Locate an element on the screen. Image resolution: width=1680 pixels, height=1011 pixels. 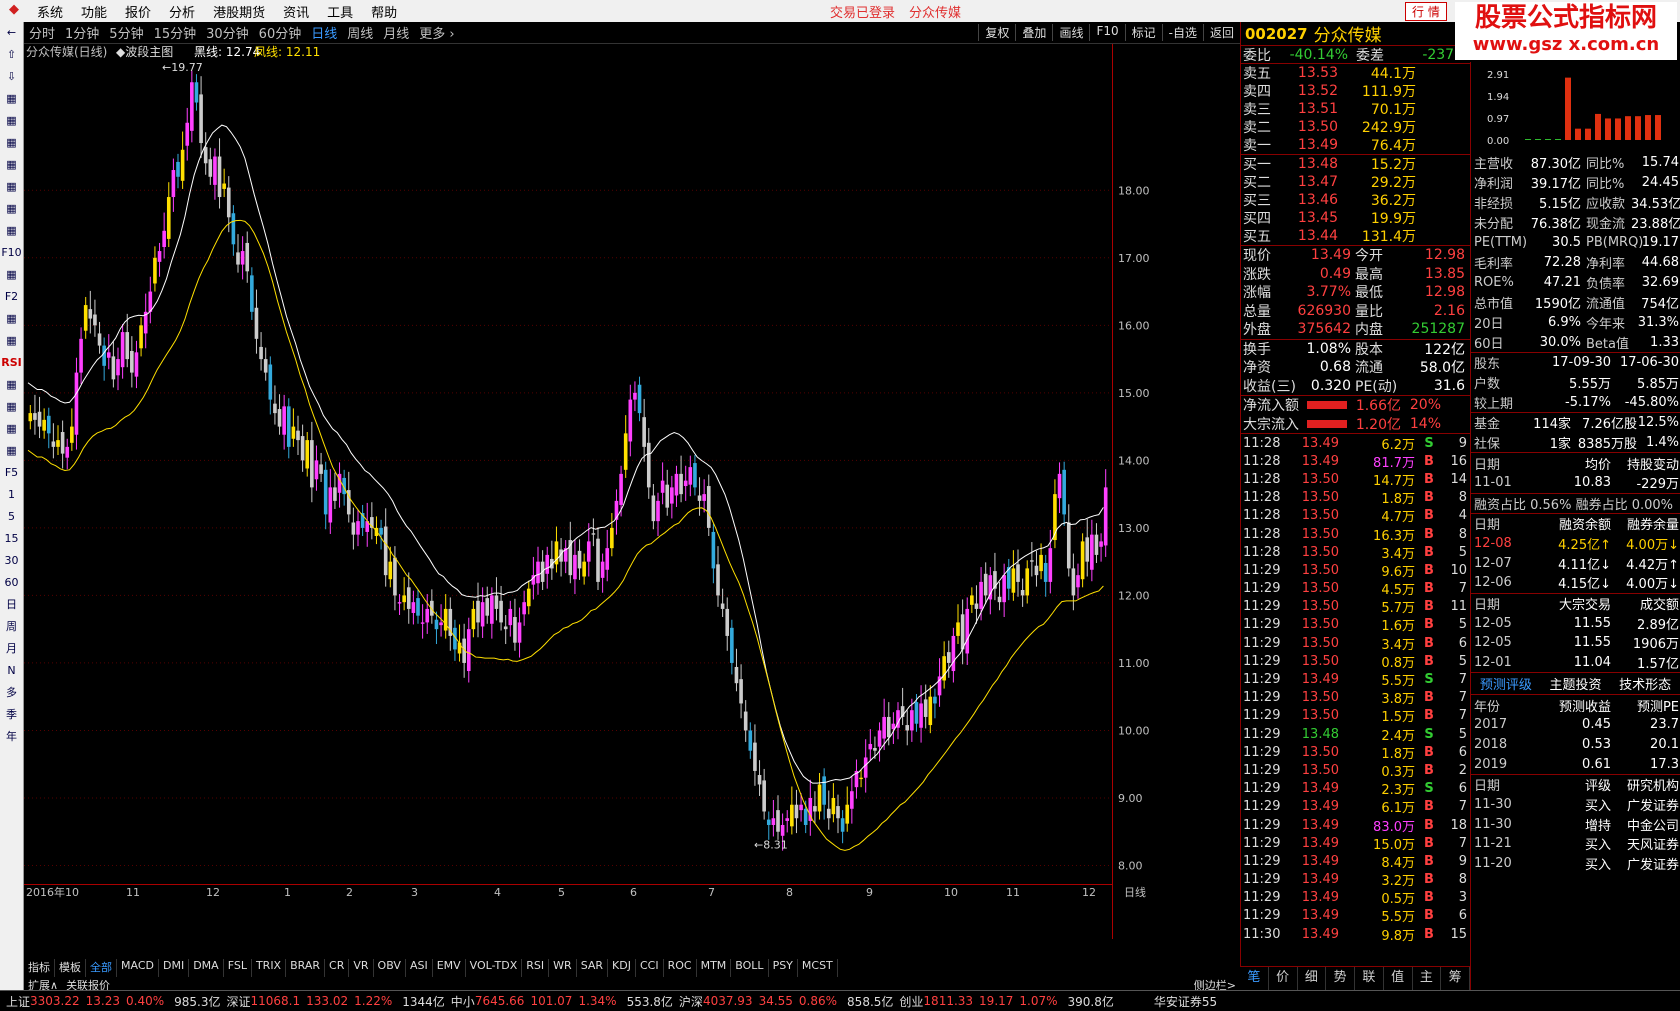
indicator-tab-4: DMI is located at coordinates (174, 968).